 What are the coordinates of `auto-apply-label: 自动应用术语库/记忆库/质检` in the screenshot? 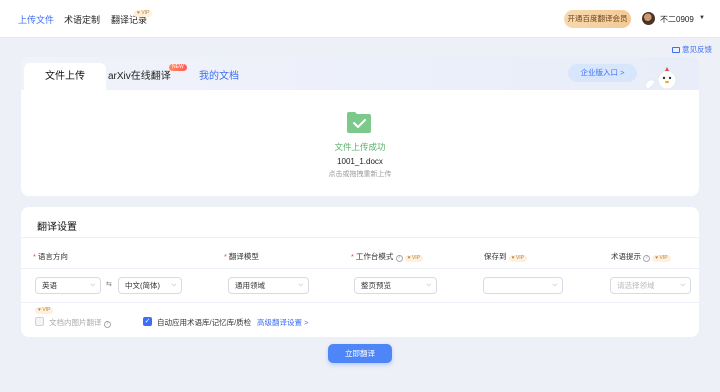 It's located at (204, 322).